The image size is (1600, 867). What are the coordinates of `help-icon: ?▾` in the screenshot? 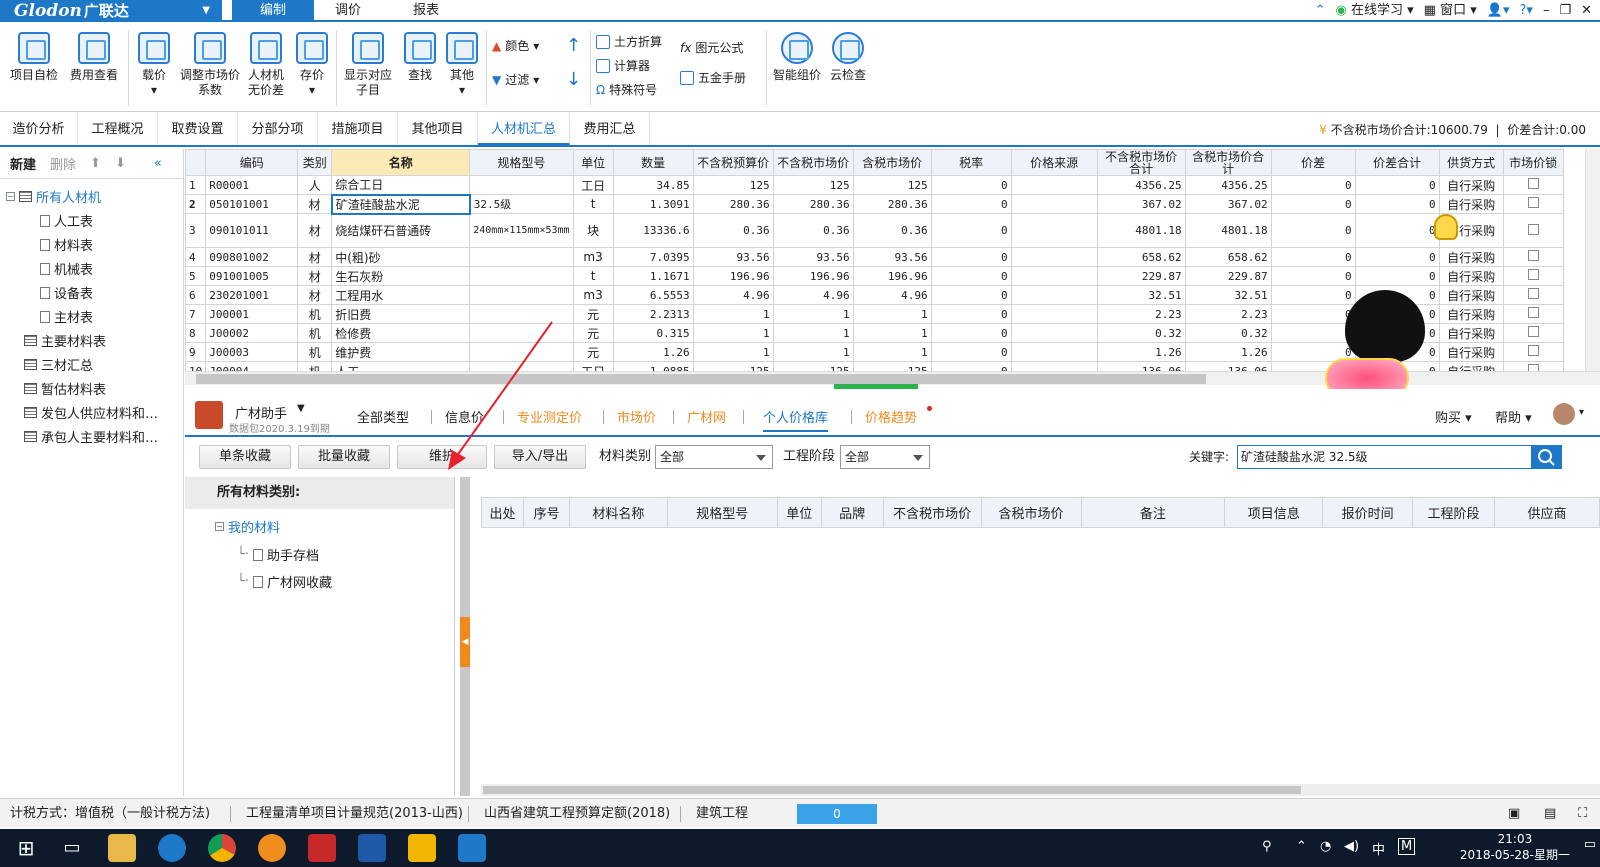 It's located at (1526, 11).